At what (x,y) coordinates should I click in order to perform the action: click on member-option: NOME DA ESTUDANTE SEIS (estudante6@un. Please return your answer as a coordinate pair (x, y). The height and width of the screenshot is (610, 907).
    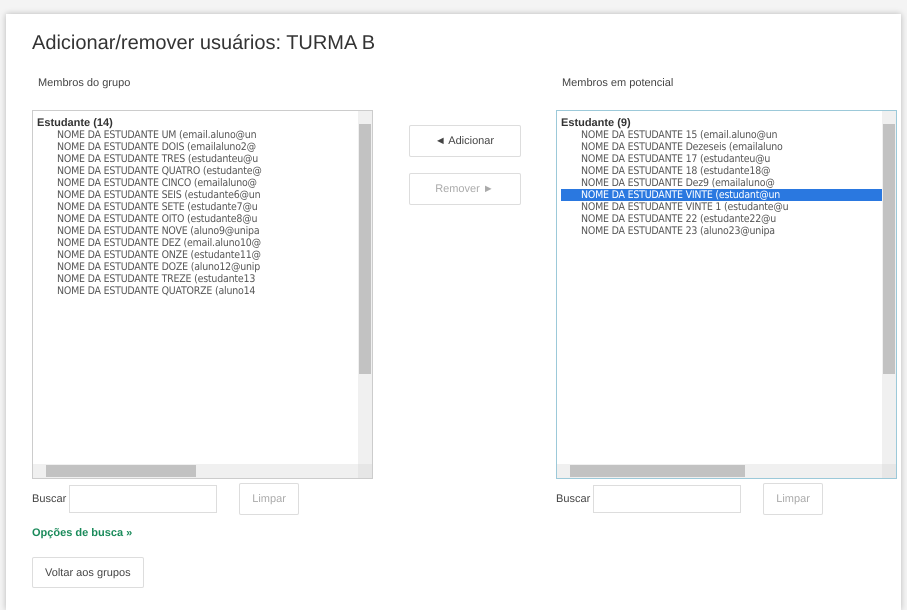
    Looking at the image, I should click on (197, 195).